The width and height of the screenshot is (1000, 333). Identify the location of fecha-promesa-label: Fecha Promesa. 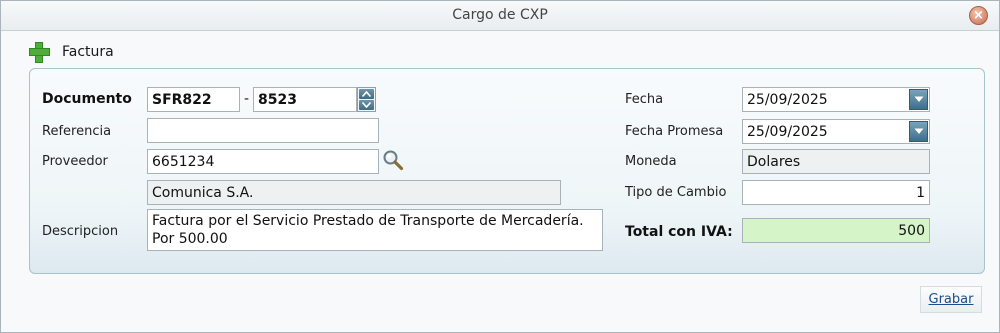
(674, 131).